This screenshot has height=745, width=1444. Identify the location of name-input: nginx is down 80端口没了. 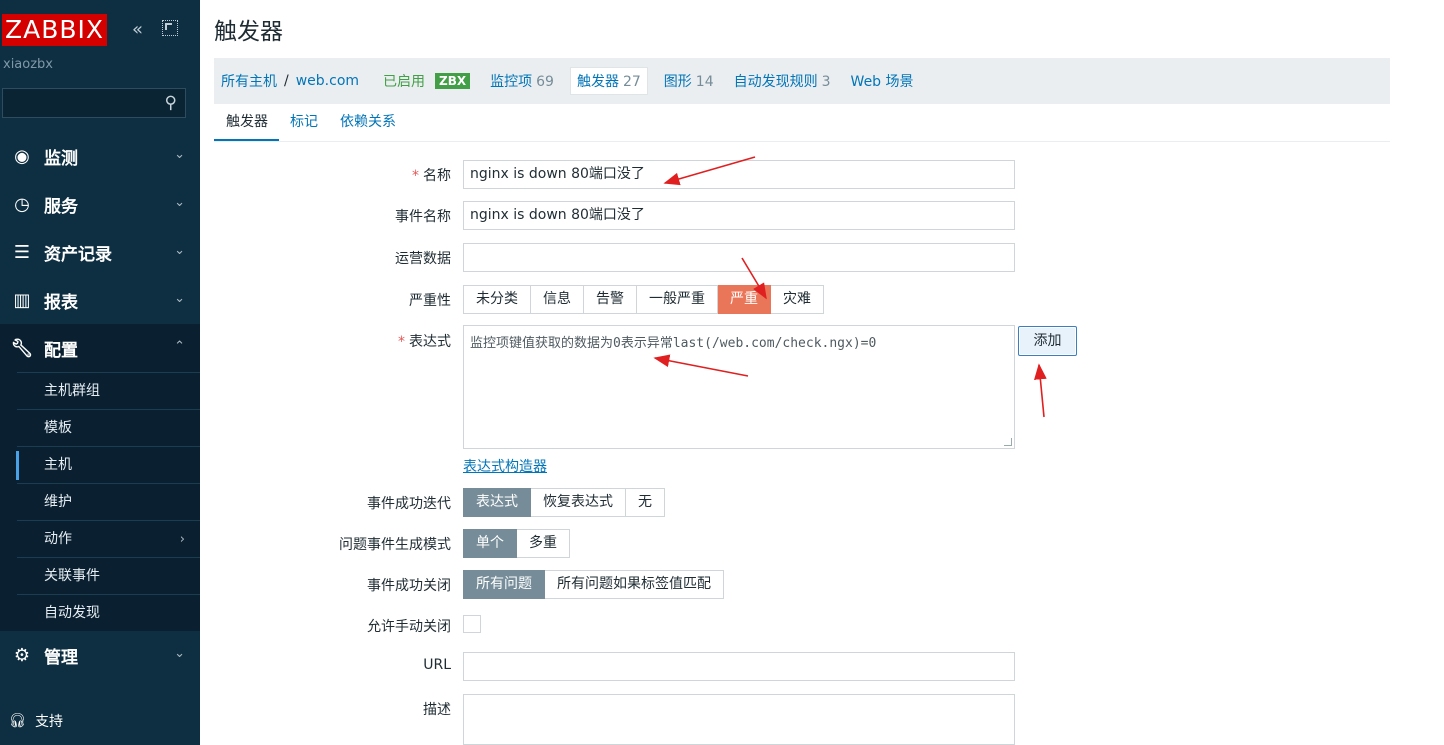
(739, 174).